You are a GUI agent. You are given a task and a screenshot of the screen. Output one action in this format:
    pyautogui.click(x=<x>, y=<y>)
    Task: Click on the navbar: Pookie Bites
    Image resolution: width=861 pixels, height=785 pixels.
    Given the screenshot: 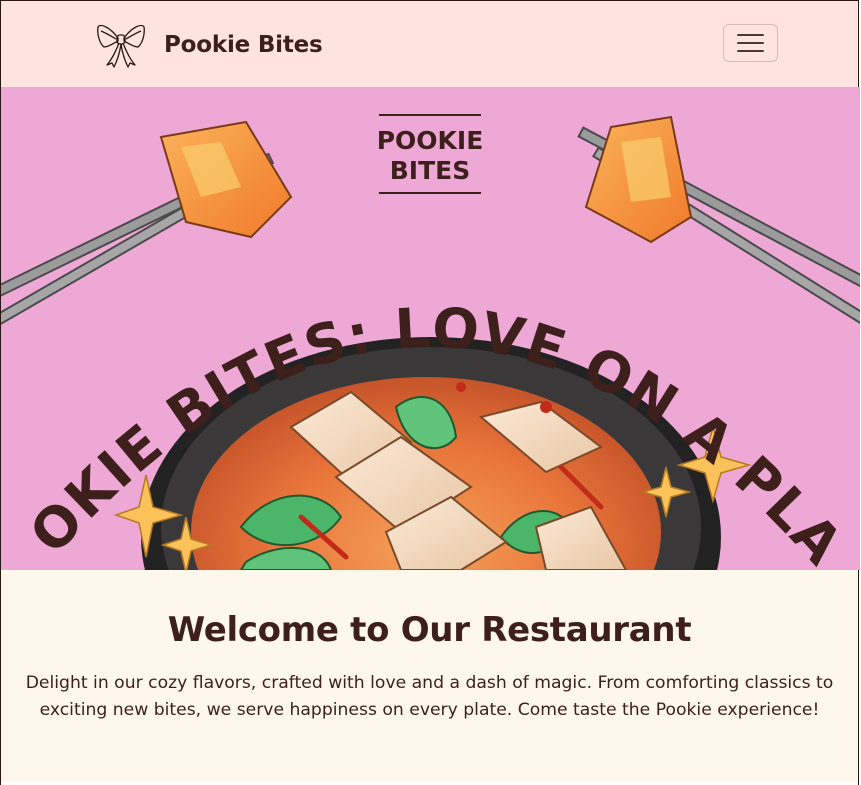 What is the action you would take?
    pyautogui.click(x=429, y=44)
    